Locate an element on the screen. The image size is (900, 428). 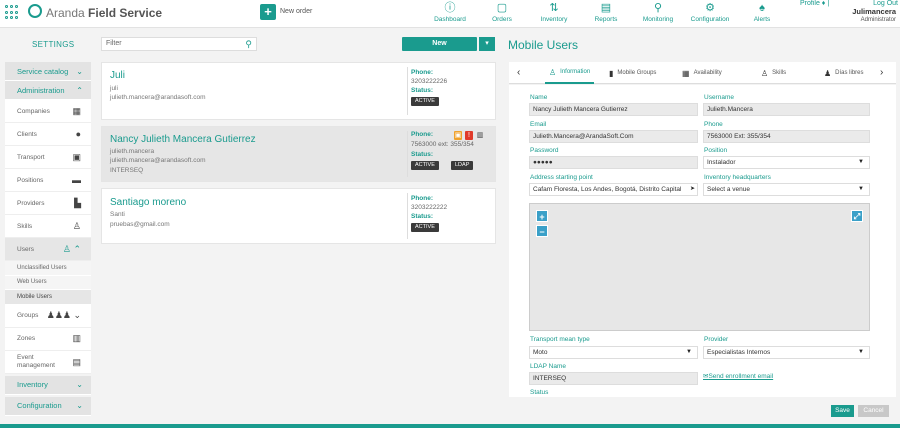
search-icon: ⚲ is located at coordinates (248, 44).